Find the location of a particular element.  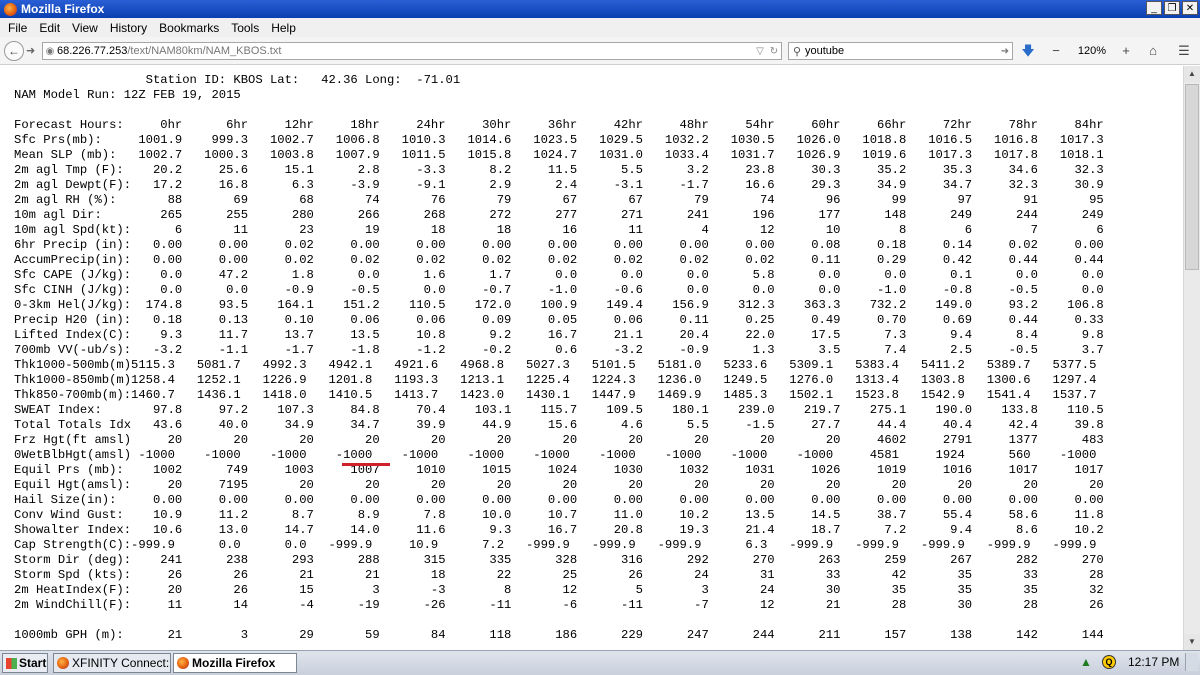

window-titlebar: Mozilla Firefox _ ❐ ✕ is located at coordinates (600, 9).